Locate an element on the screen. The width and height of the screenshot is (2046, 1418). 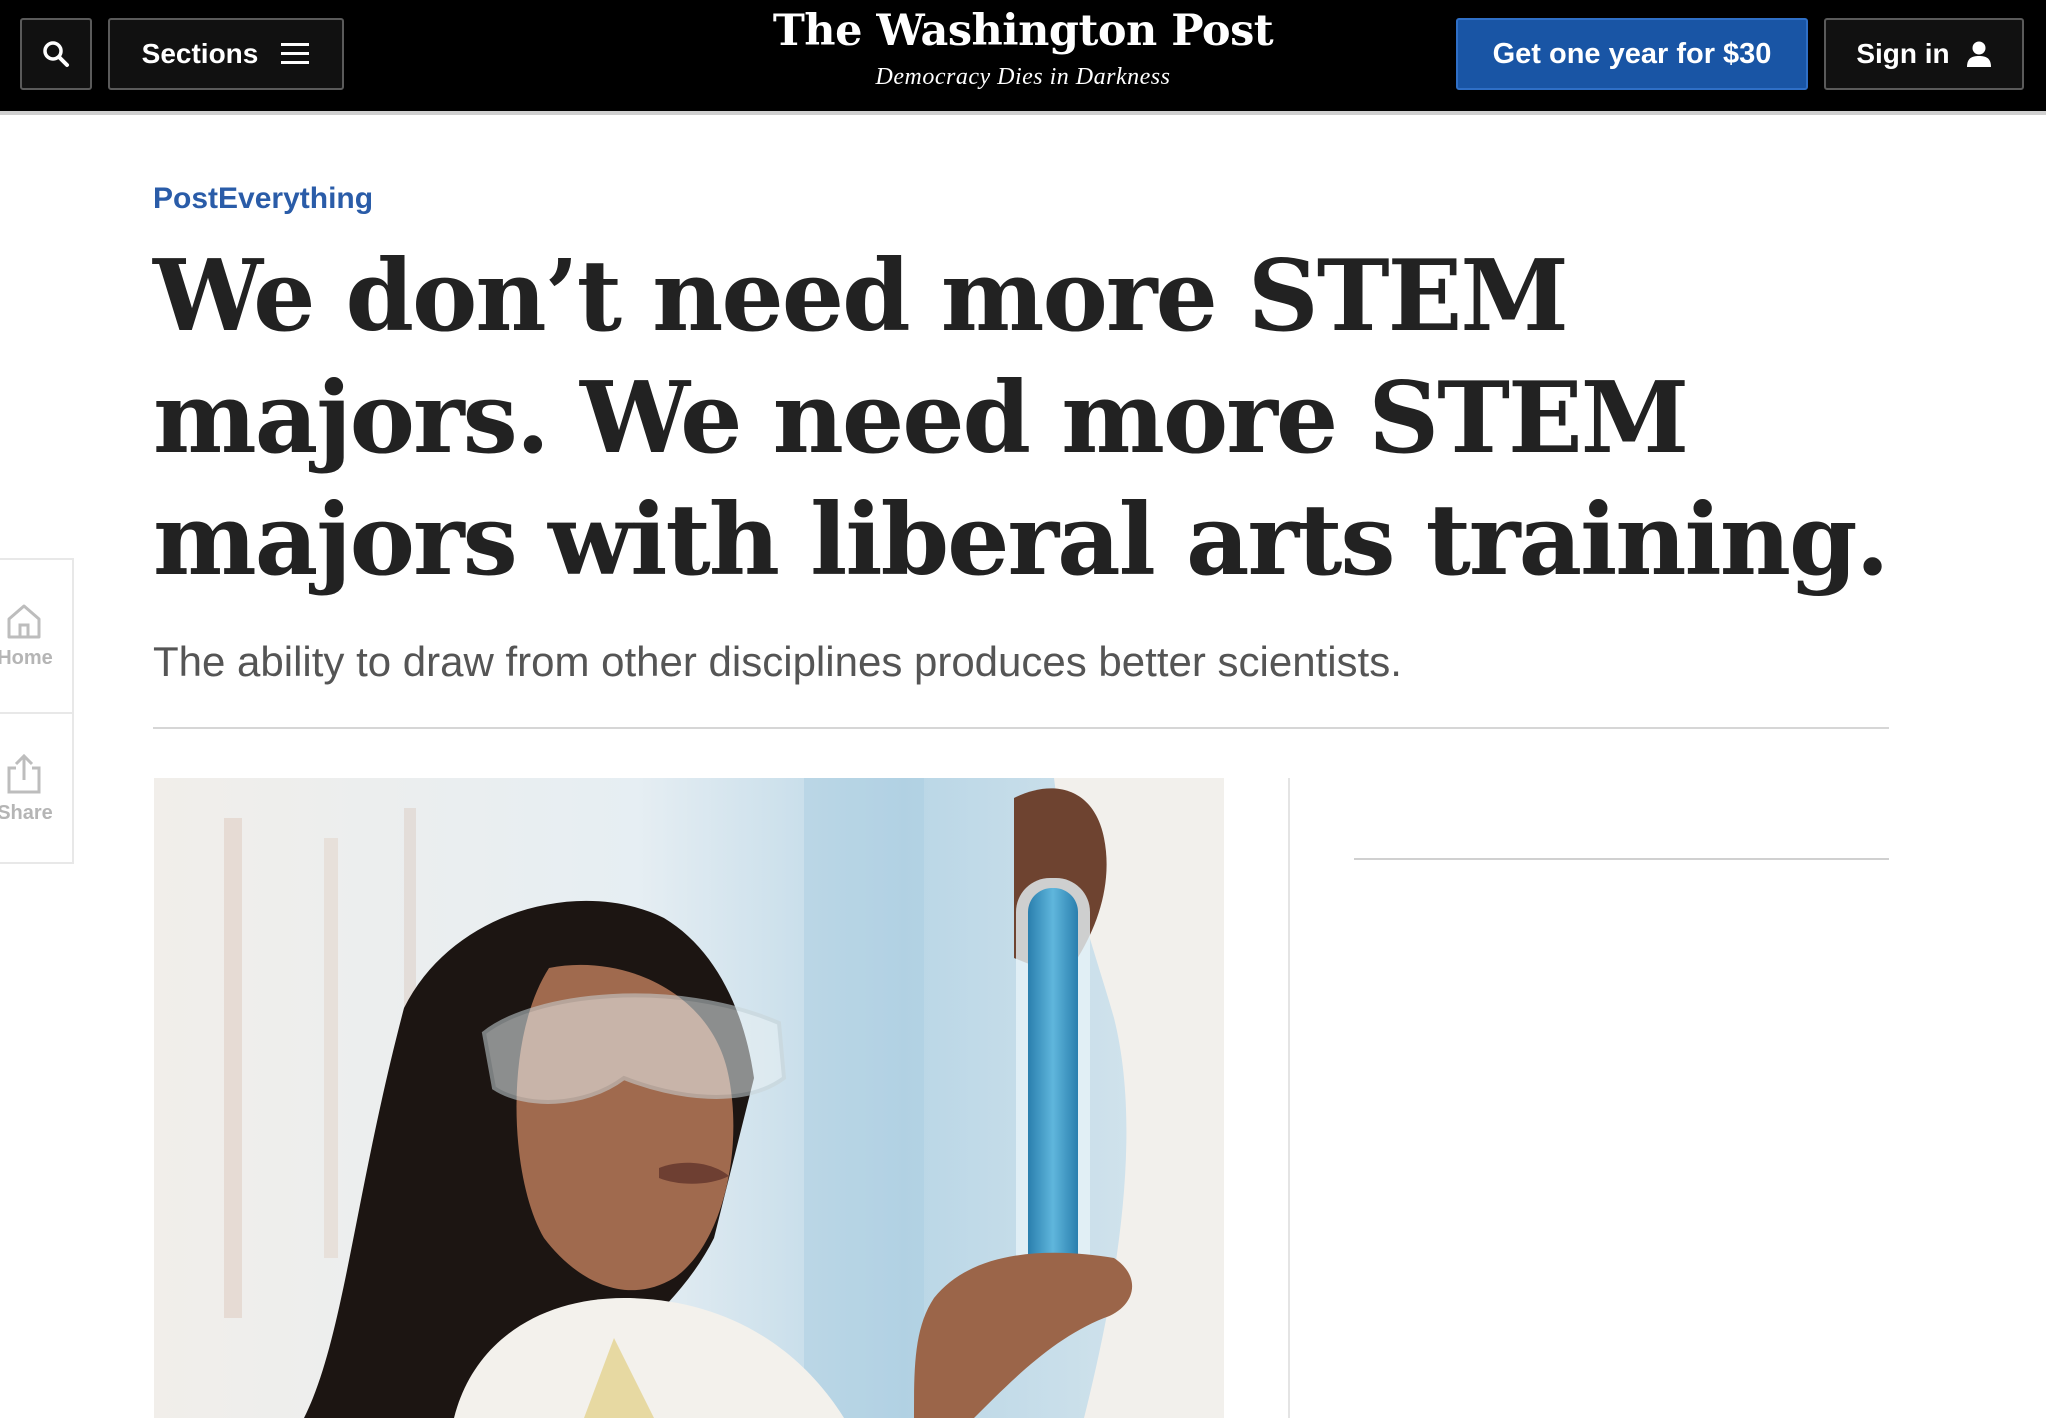
search-icon is located at coordinates (56, 54).